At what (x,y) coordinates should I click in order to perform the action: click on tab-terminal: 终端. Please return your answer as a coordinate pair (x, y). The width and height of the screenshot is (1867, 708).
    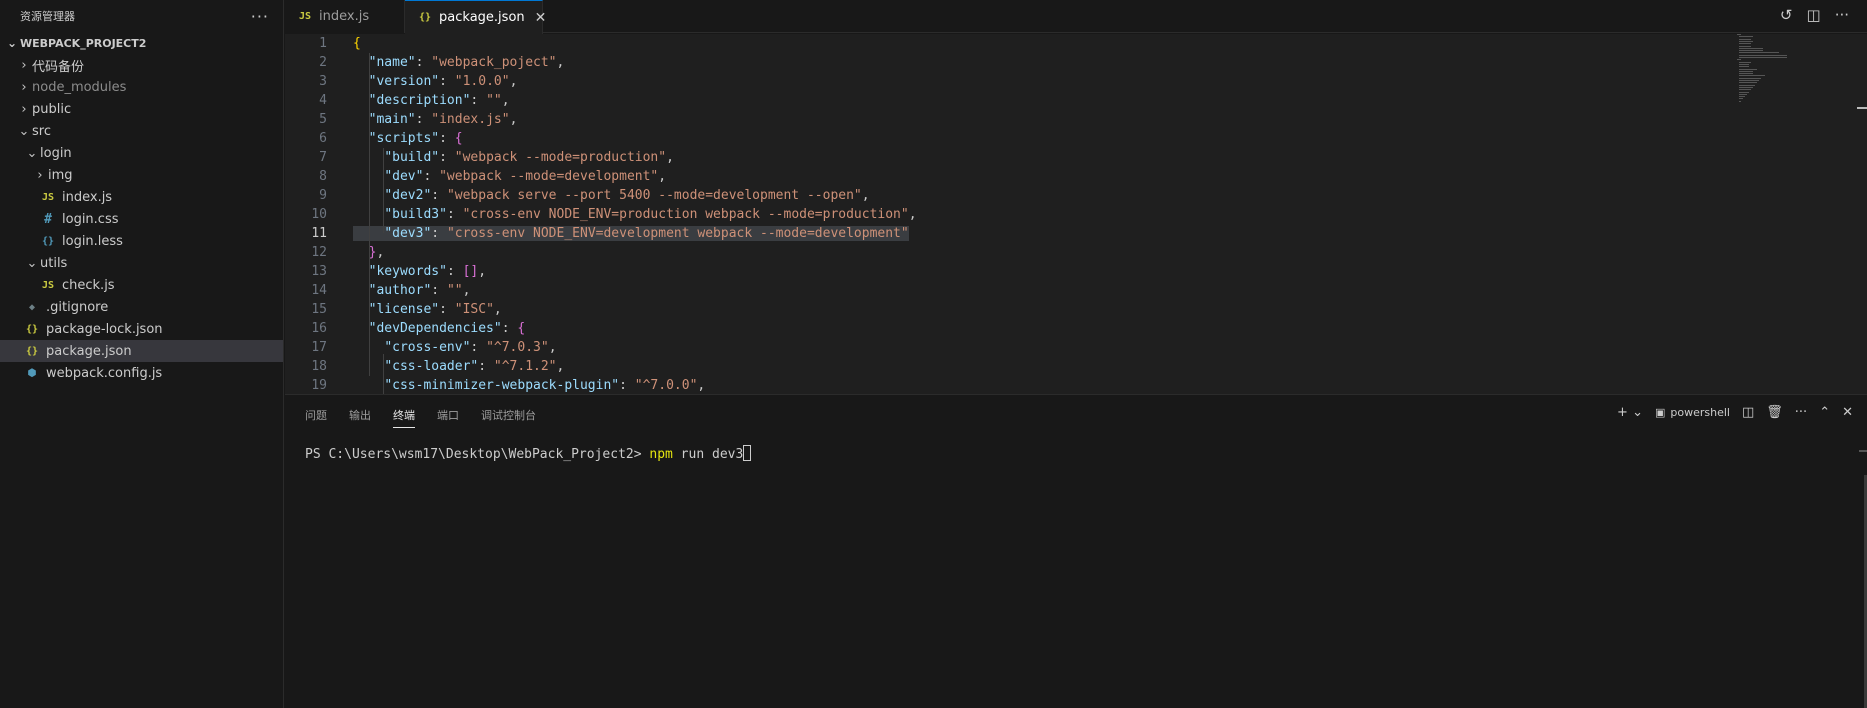
    Looking at the image, I should click on (404, 417).